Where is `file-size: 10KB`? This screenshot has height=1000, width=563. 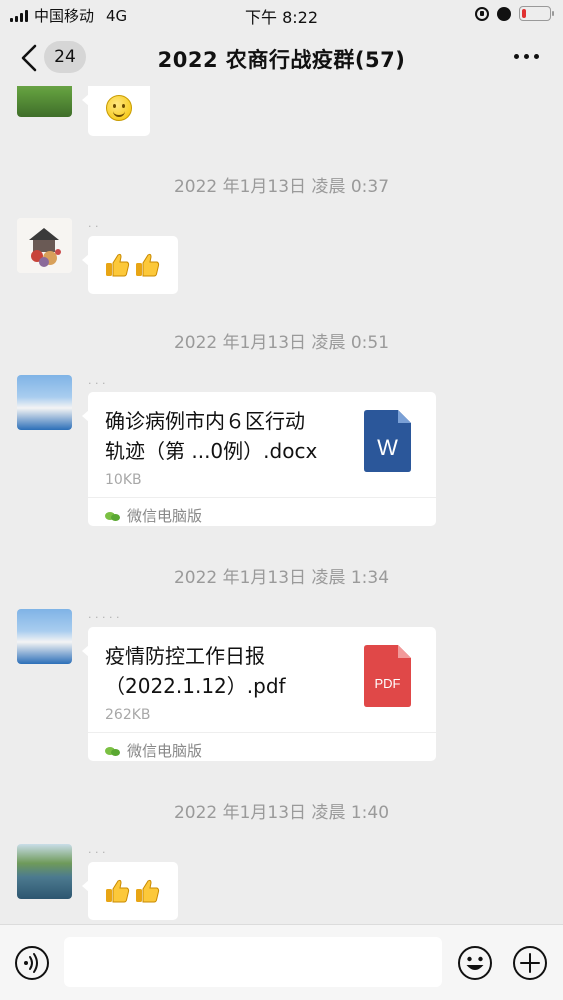
file-size: 10KB is located at coordinates (123, 480).